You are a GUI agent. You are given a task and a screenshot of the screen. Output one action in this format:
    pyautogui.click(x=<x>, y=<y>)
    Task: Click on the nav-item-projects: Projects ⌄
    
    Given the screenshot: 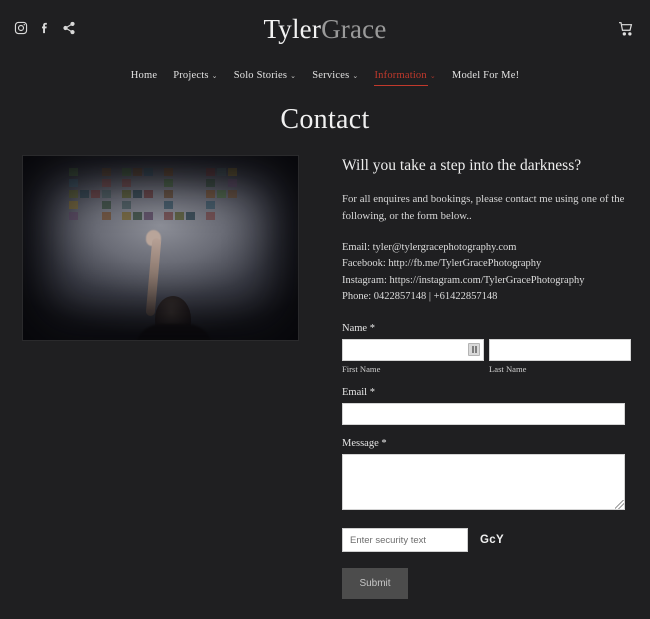 What is the action you would take?
    pyautogui.click(x=195, y=77)
    